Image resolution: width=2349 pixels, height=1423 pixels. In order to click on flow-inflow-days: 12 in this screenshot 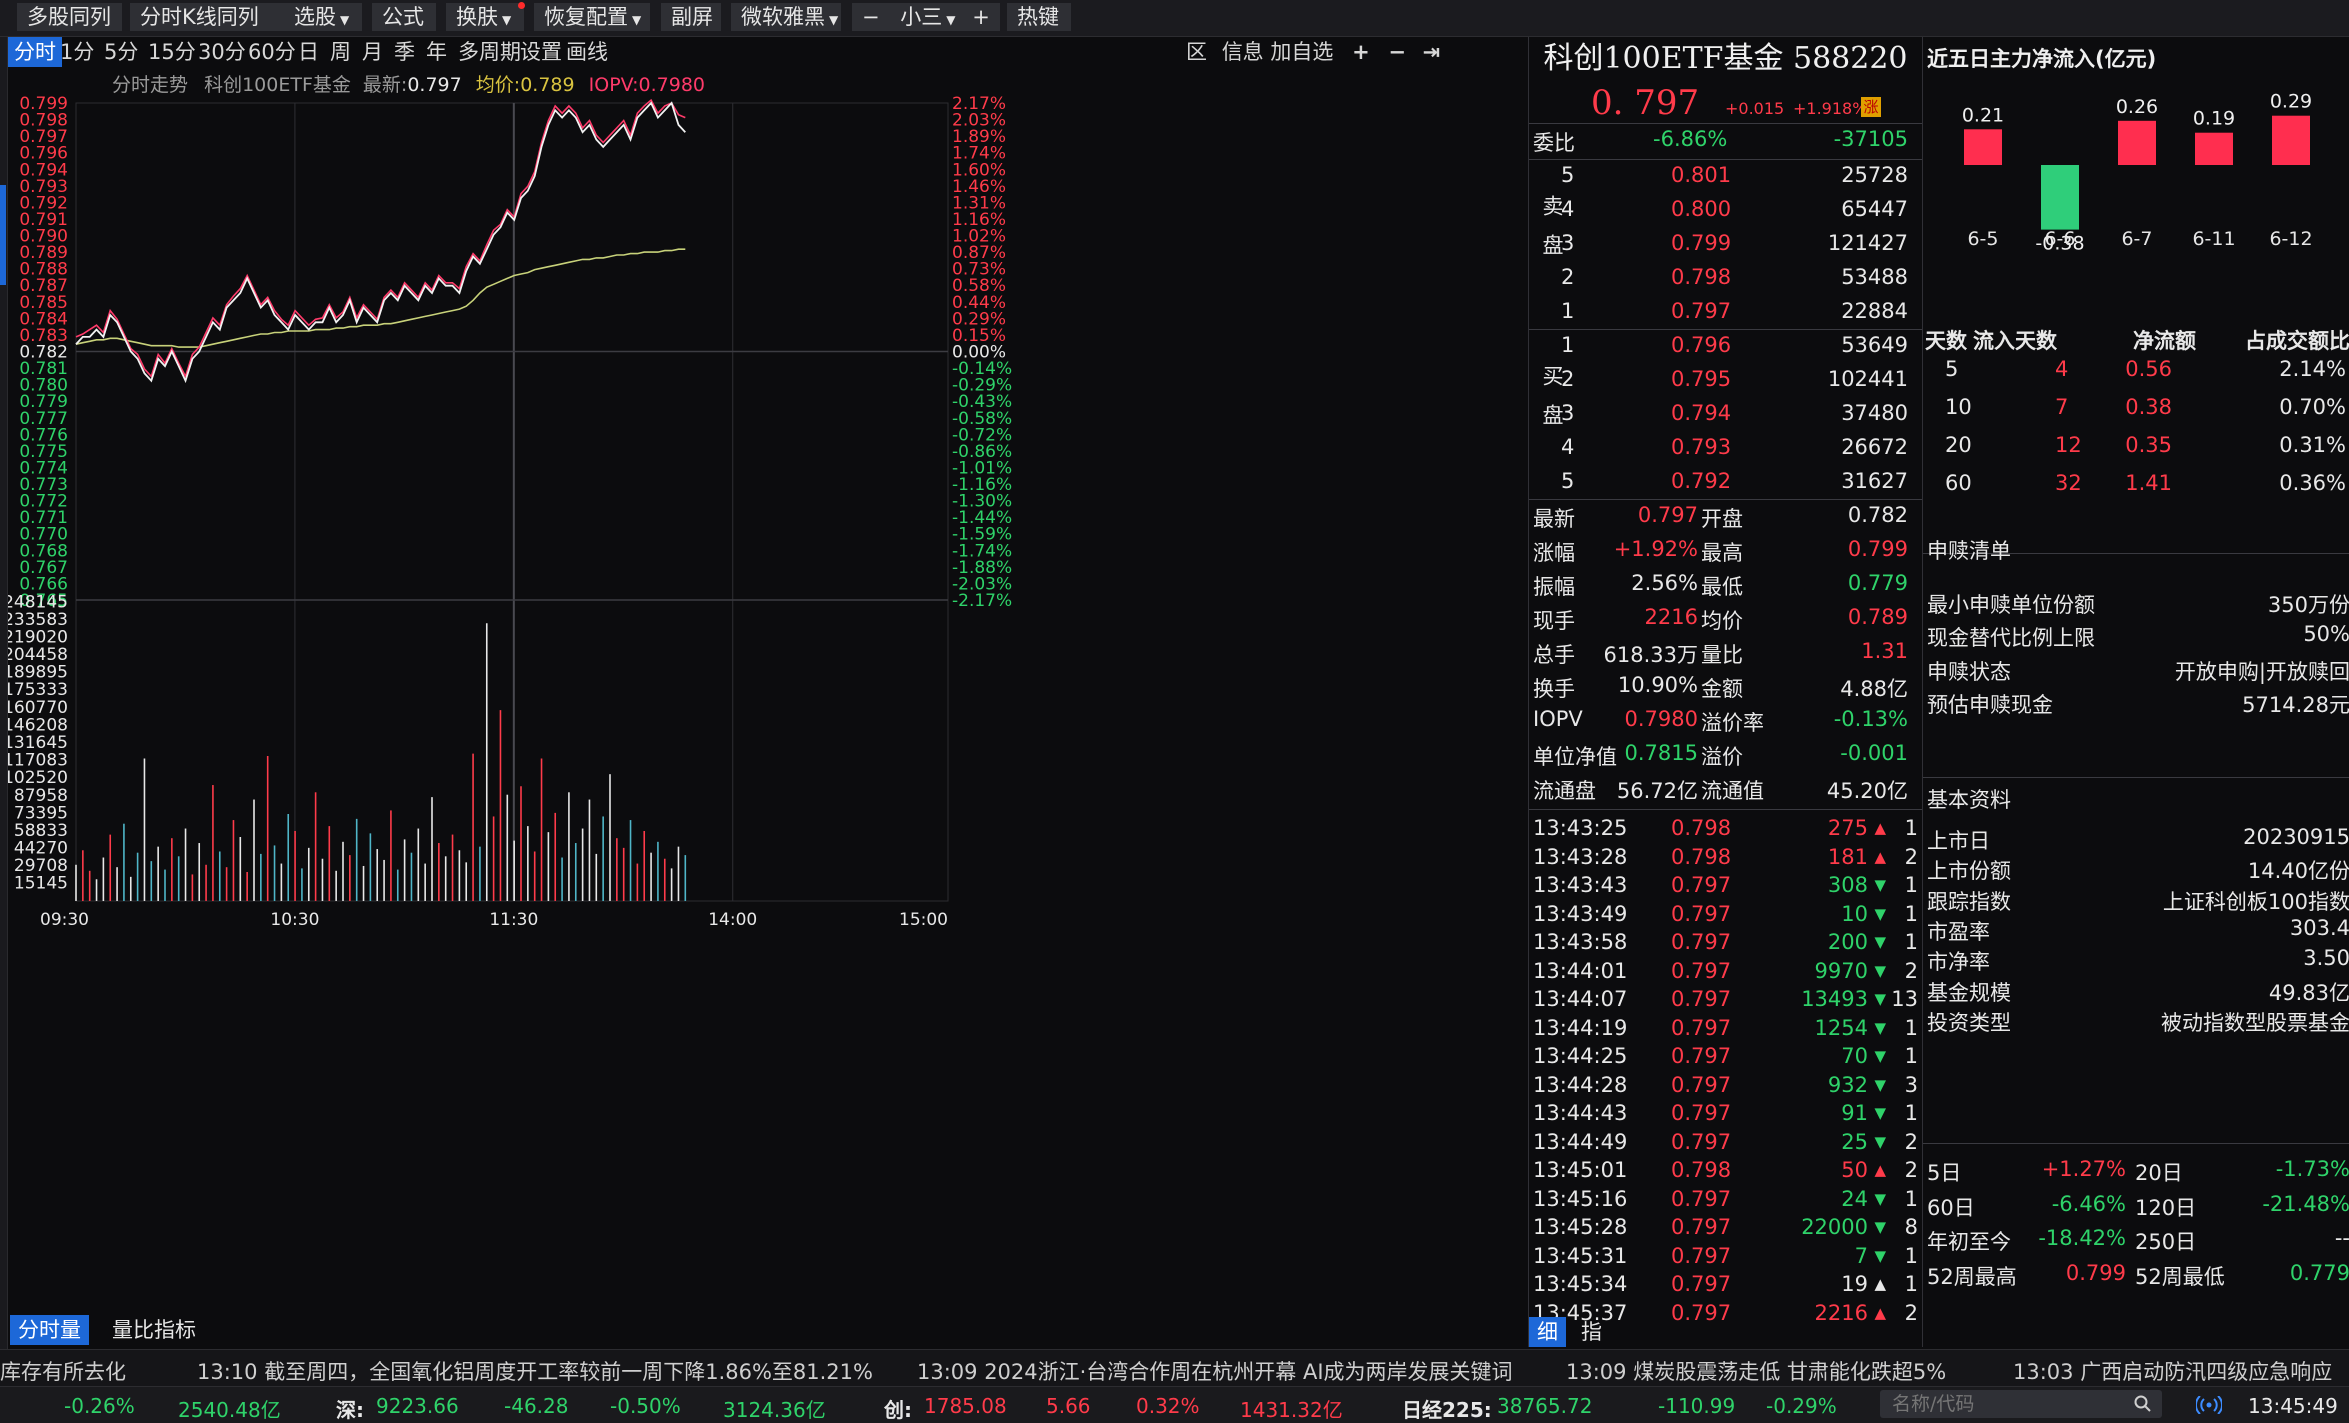, I will do `click(2068, 445)`.